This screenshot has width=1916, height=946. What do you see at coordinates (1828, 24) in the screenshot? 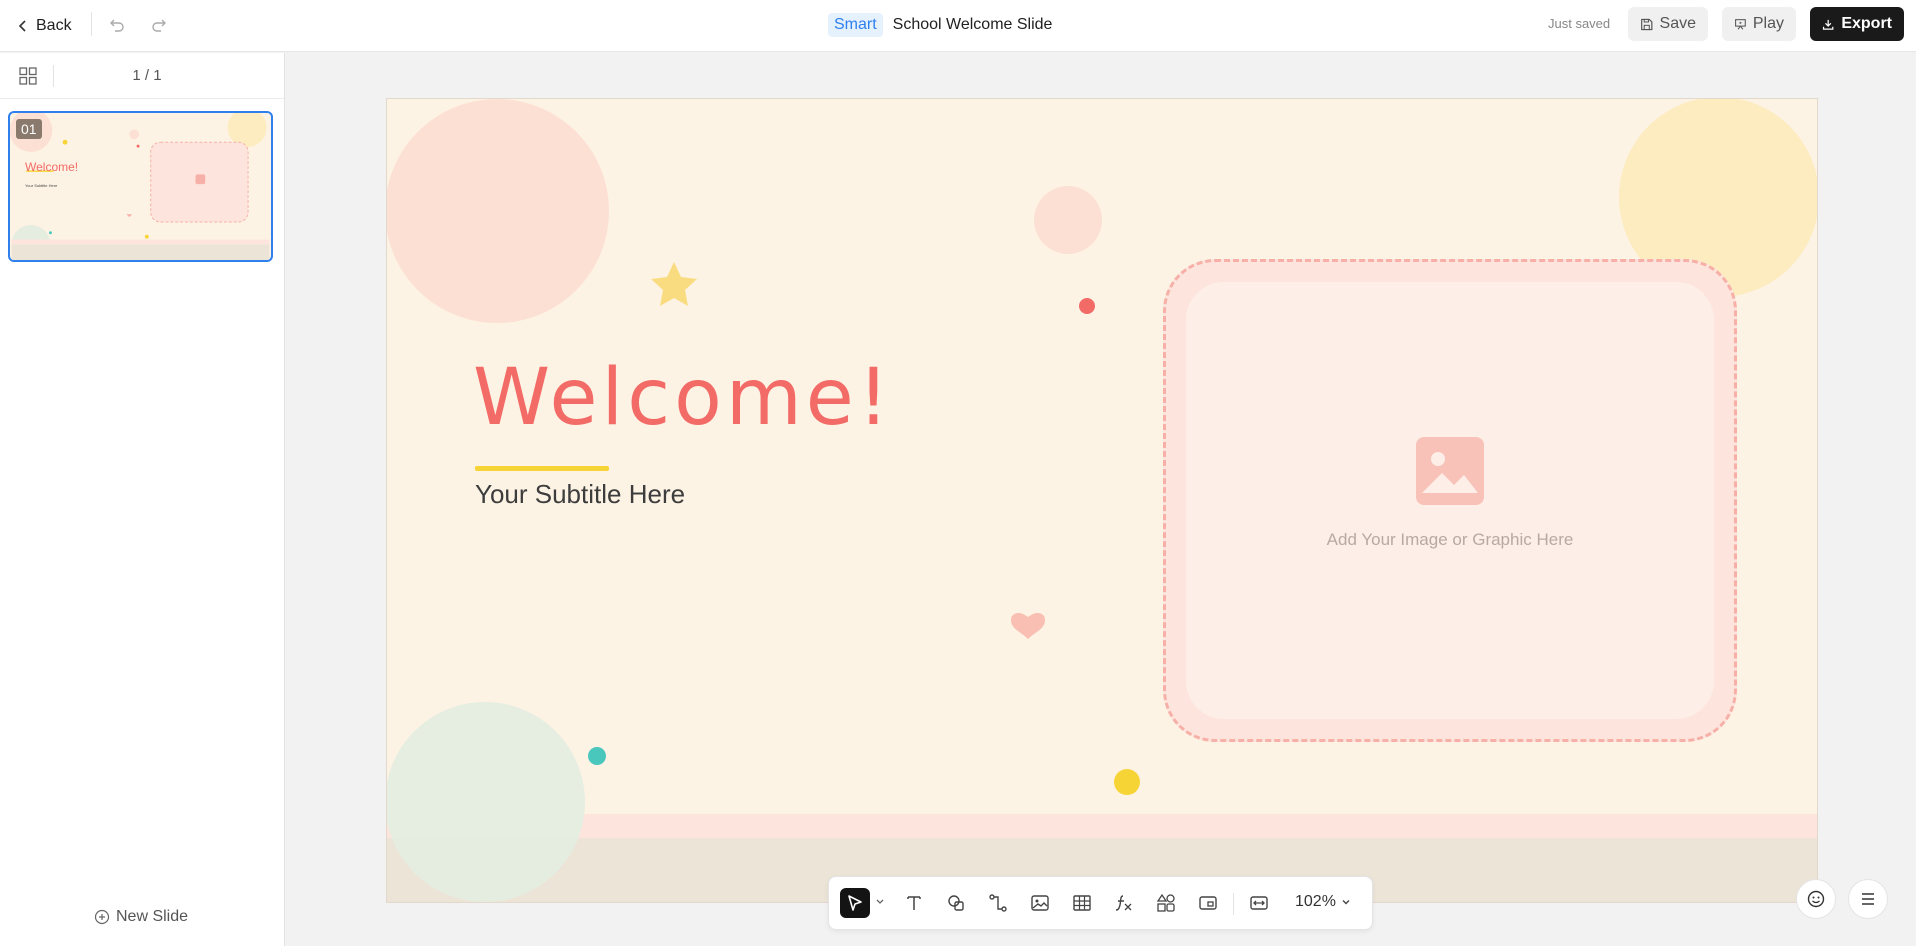
I see `download-icon` at bounding box center [1828, 24].